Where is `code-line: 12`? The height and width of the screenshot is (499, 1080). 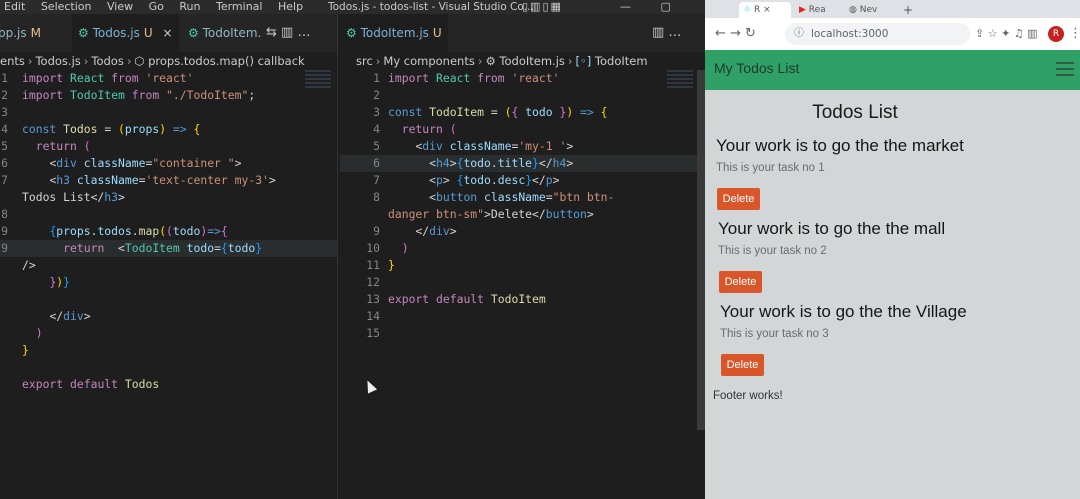
code-line: 12 is located at coordinates (522, 282).